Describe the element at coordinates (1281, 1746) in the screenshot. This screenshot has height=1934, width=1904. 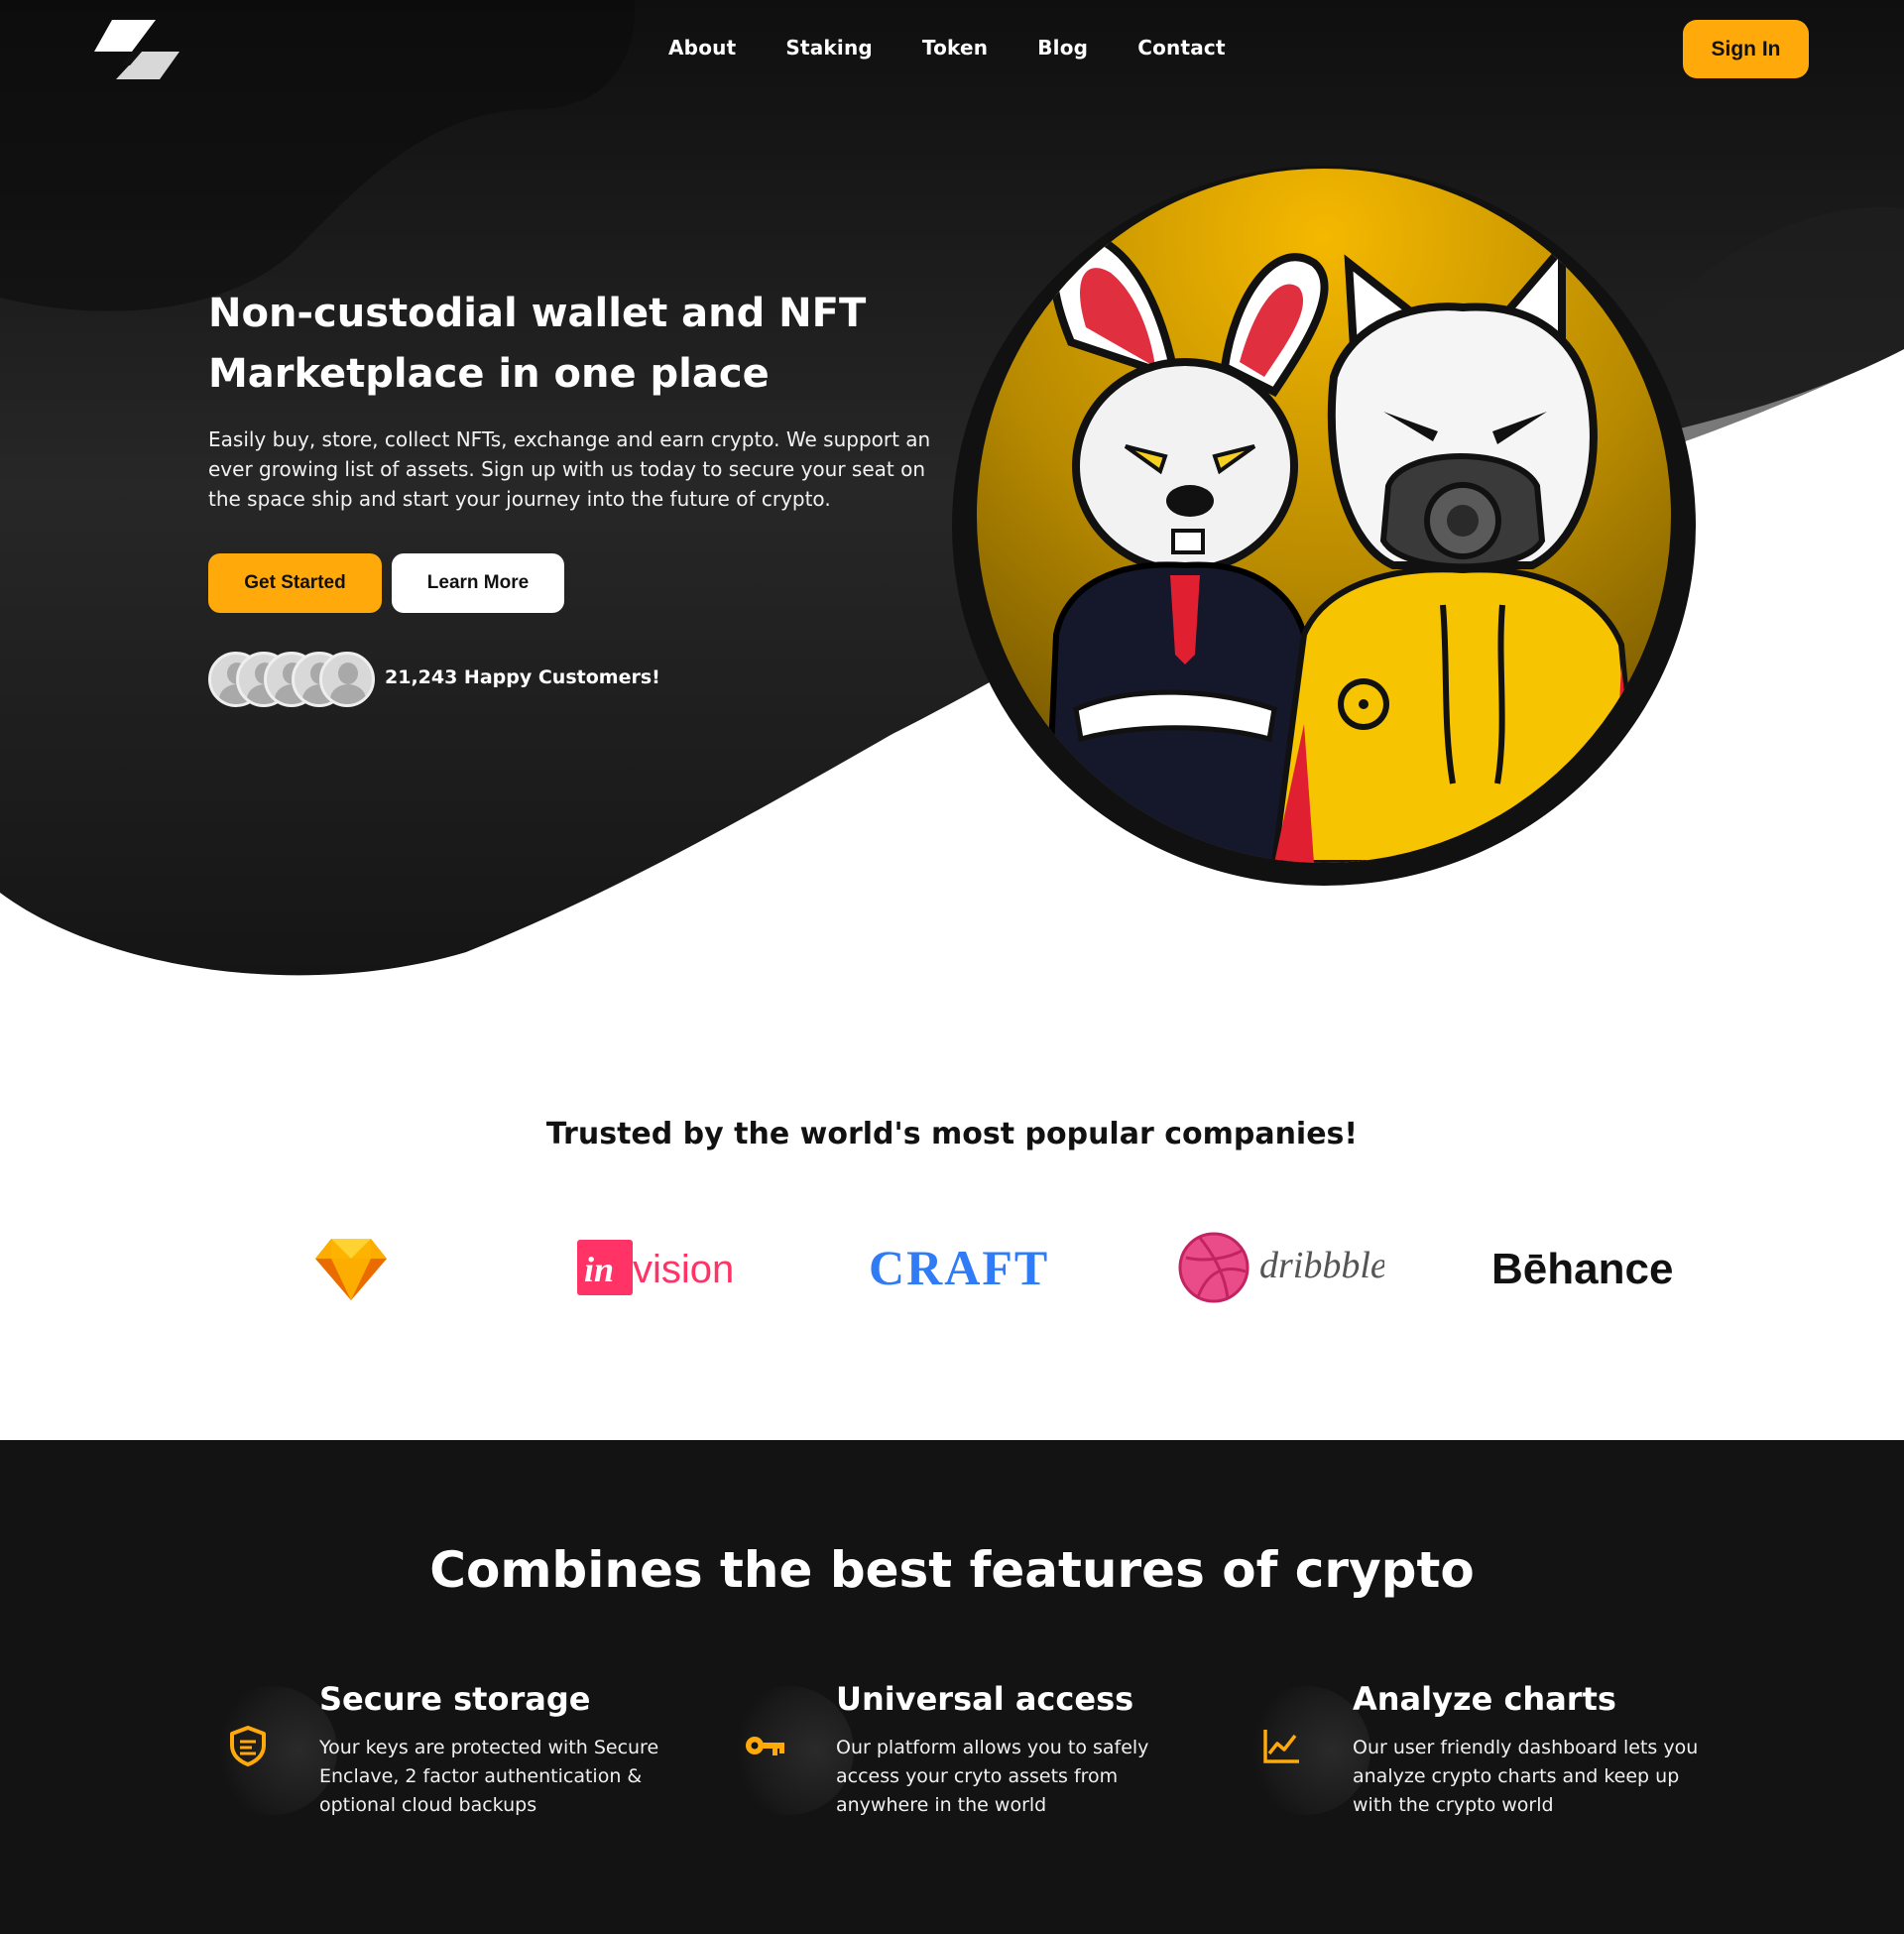
I see `chart-icon` at that location.